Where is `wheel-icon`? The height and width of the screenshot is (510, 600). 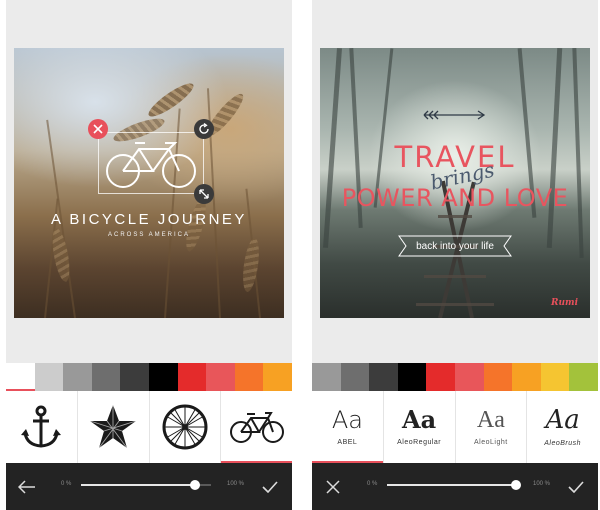 wheel-icon is located at coordinates (185, 427).